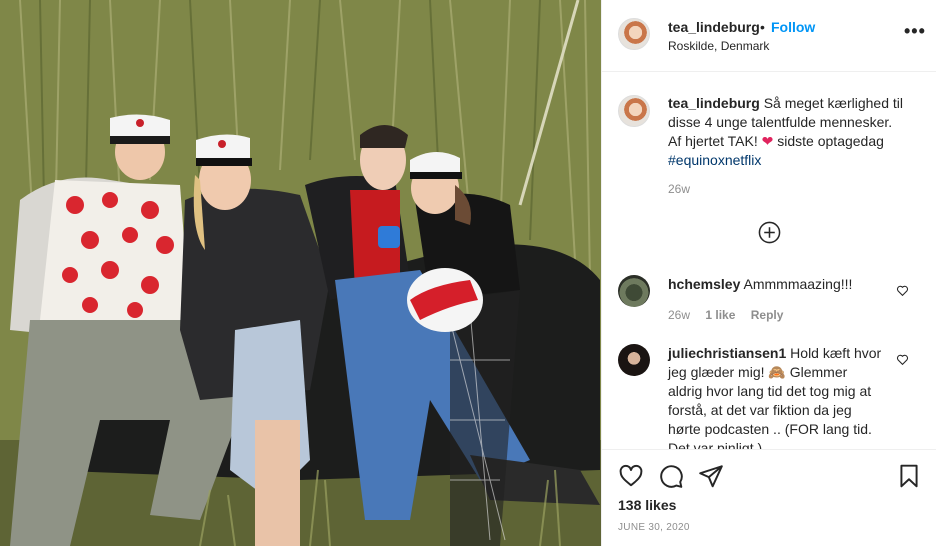 Image resolution: width=936 pixels, height=546 pixels. Describe the element at coordinates (780, 122) in the screenshot. I see `caption-line-2: disse 4 unge talentfulde mennesker.` at that location.